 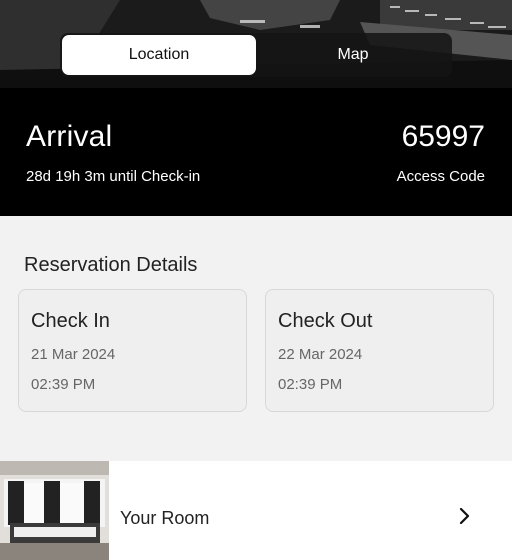 I want to click on reservation-details-heading: Reservation Details, so click(x=111, y=265).